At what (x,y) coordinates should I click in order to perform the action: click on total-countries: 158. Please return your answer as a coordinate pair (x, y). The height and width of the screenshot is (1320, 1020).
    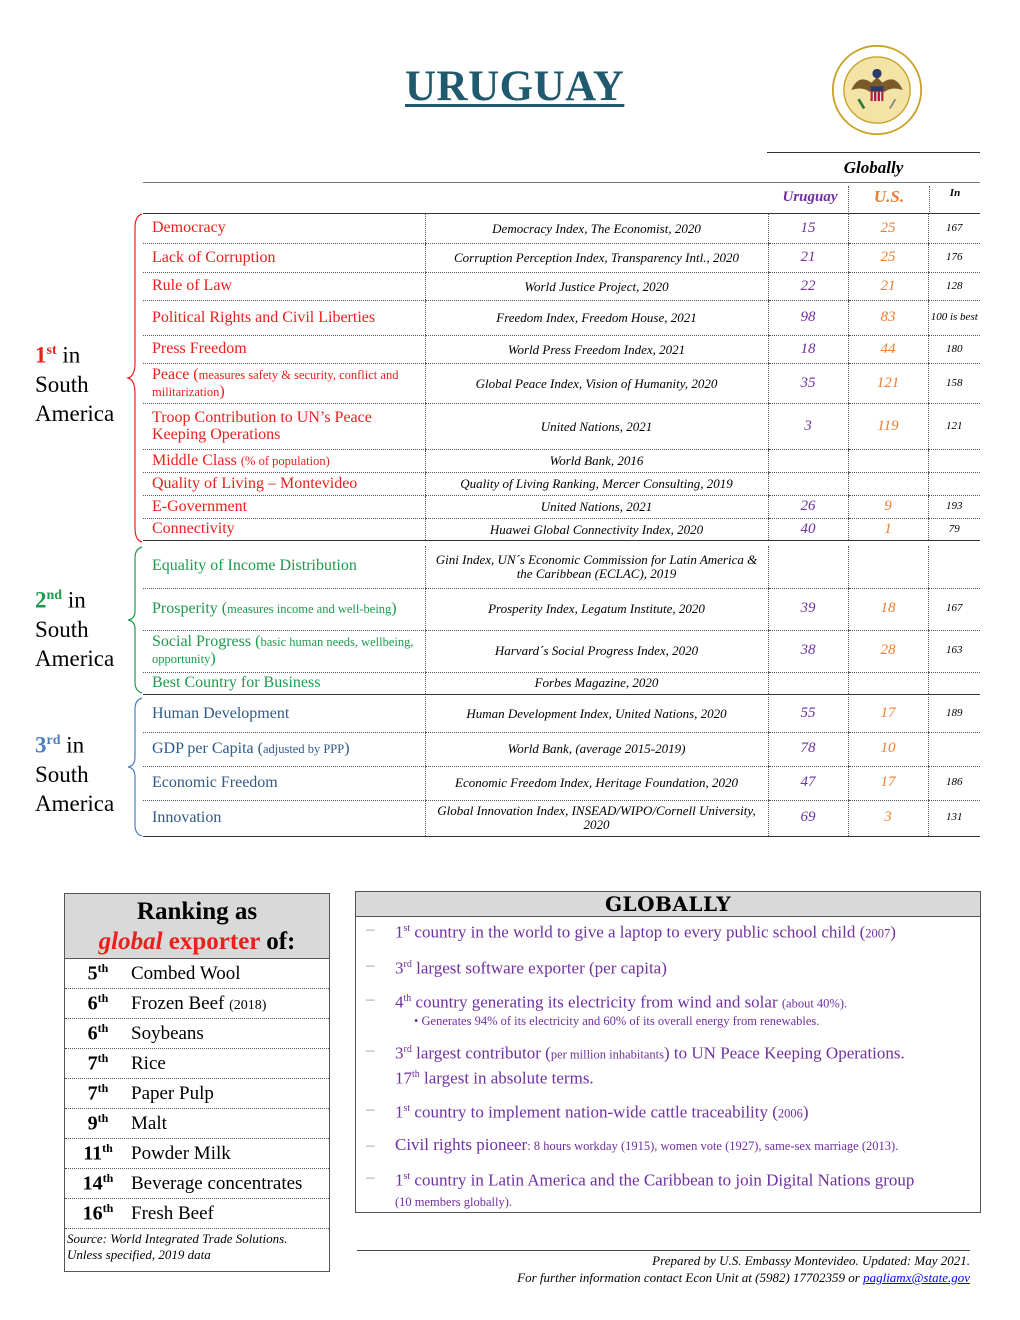
    Looking at the image, I should click on (953, 383).